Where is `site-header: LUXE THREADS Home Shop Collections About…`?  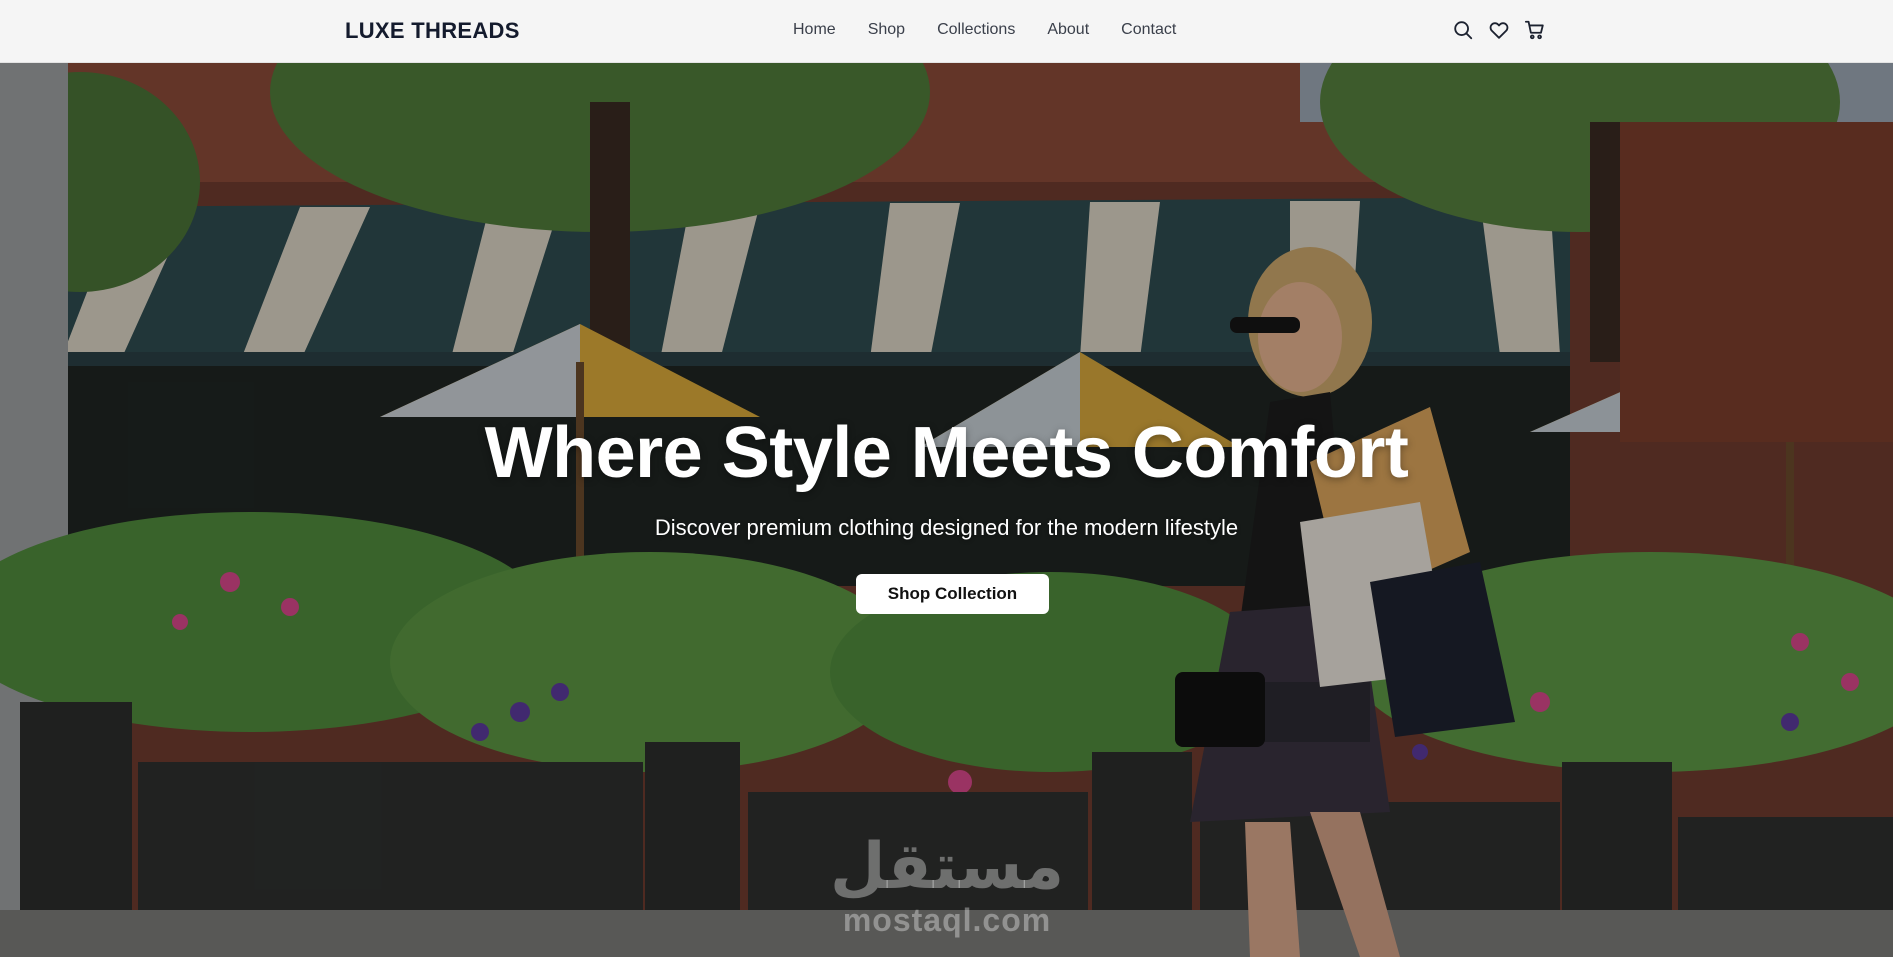 site-header: LUXE THREADS Home Shop Collections About… is located at coordinates (946, 31).